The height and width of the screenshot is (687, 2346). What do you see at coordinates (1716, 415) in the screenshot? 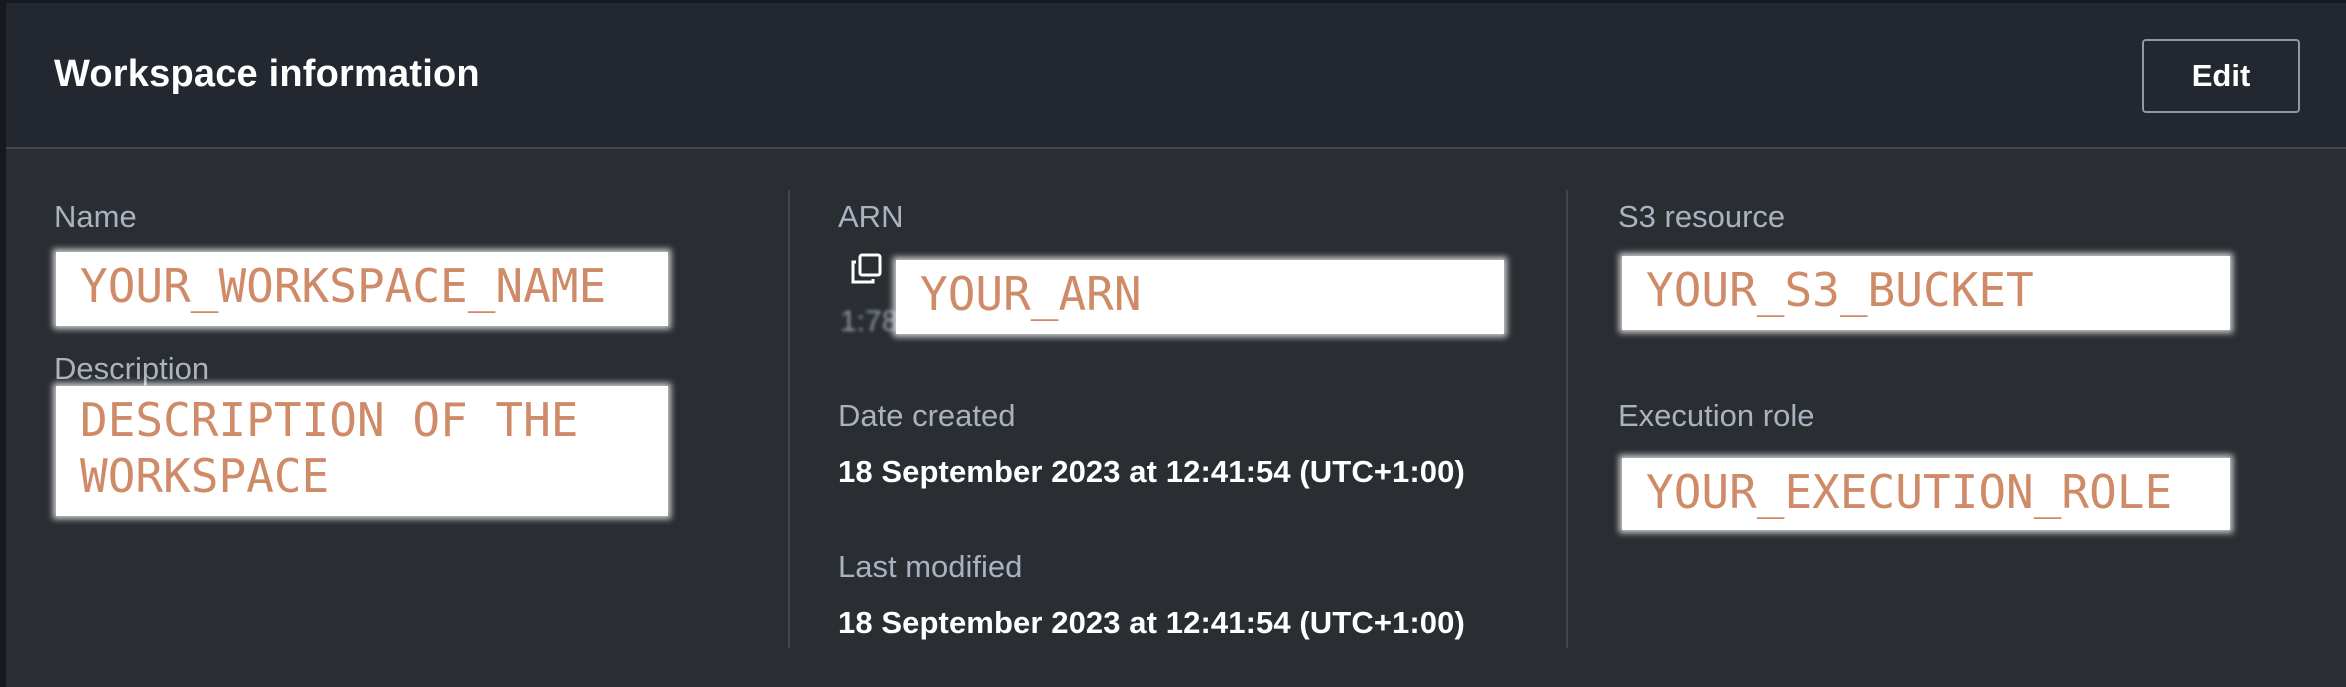
I see `execution-role-label: Execution role` at bounding box center [1716, 415].